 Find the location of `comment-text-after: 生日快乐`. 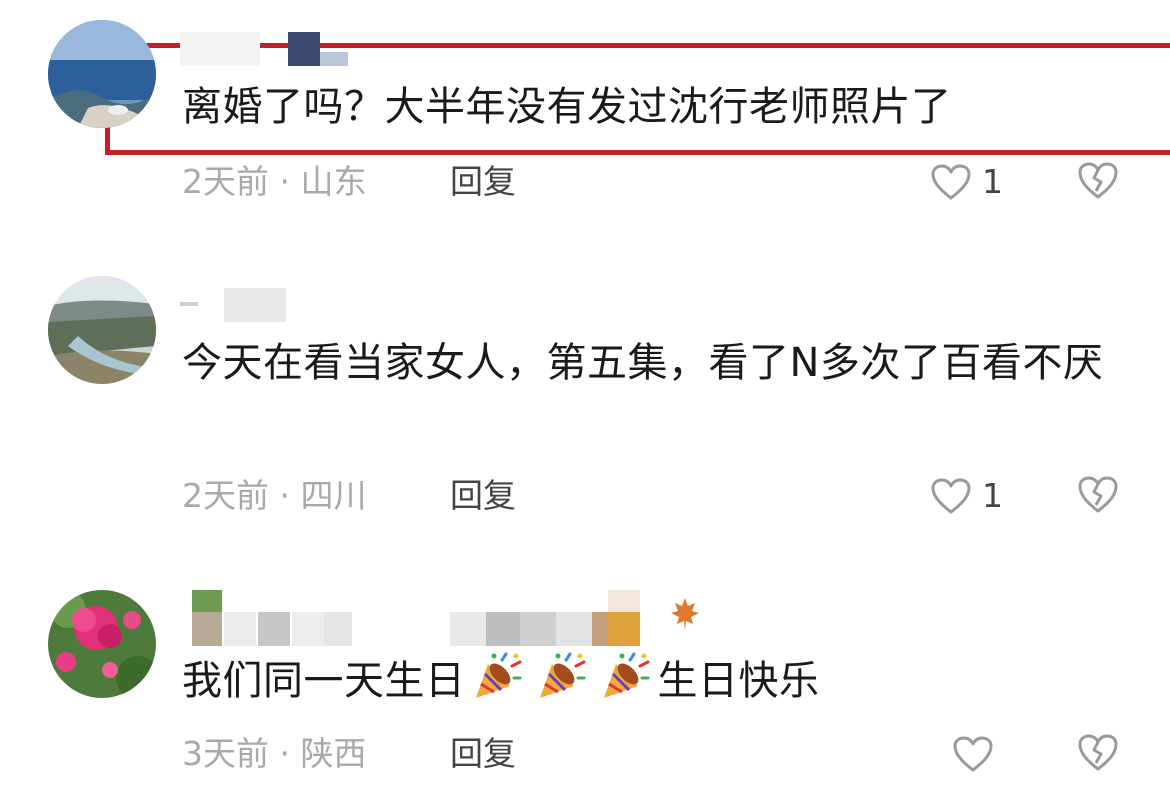

comment-text-after: 生日快乐 is located at coordinates (738, 681).